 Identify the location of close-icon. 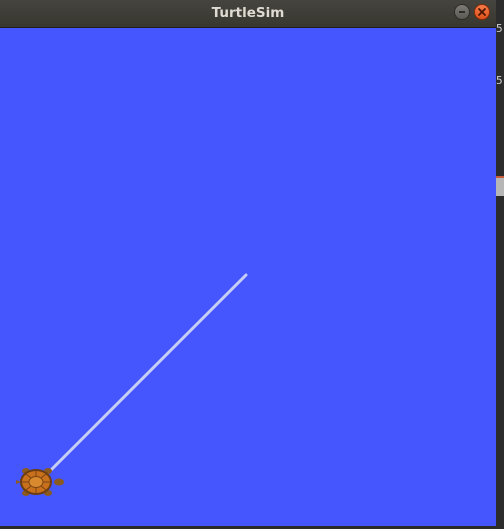
(482, 12).